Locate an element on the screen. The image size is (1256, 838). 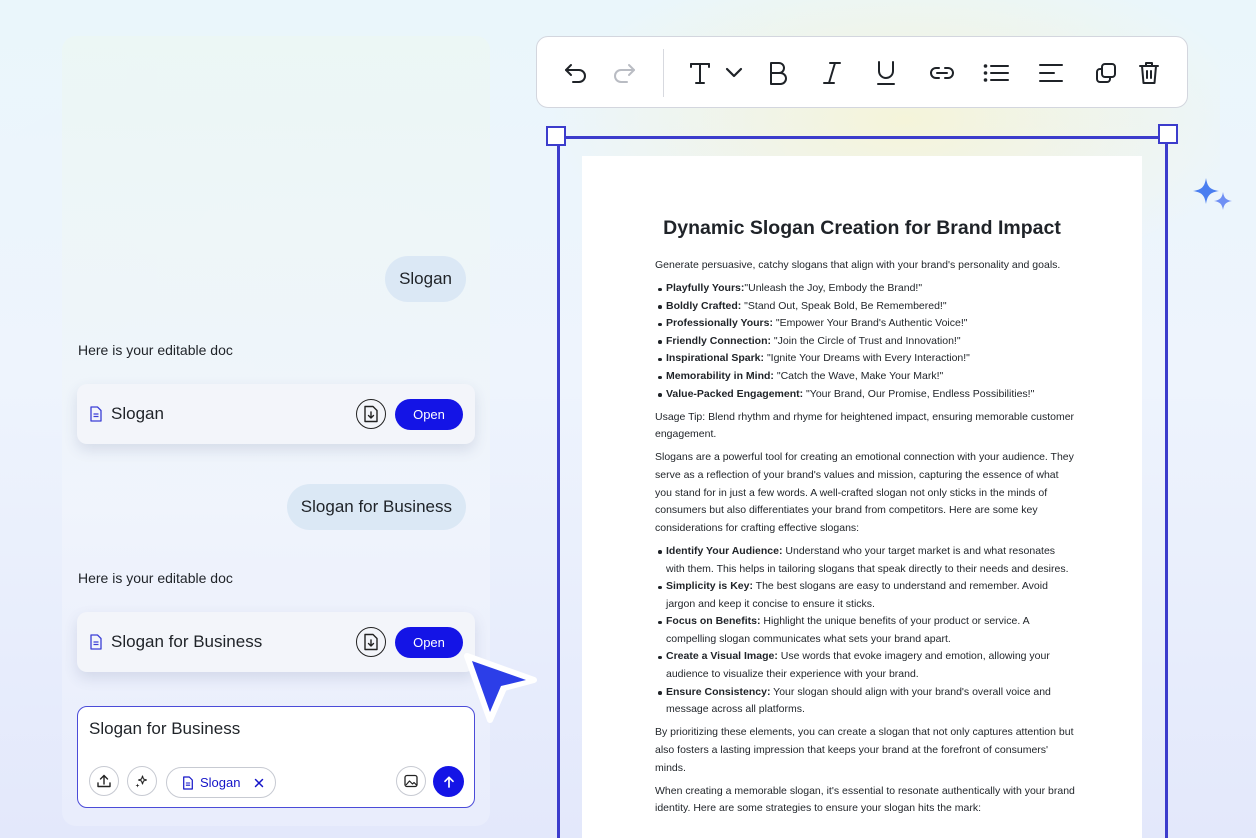
doc-card: Slogan for Business Open is located at coordinates (276, 642).